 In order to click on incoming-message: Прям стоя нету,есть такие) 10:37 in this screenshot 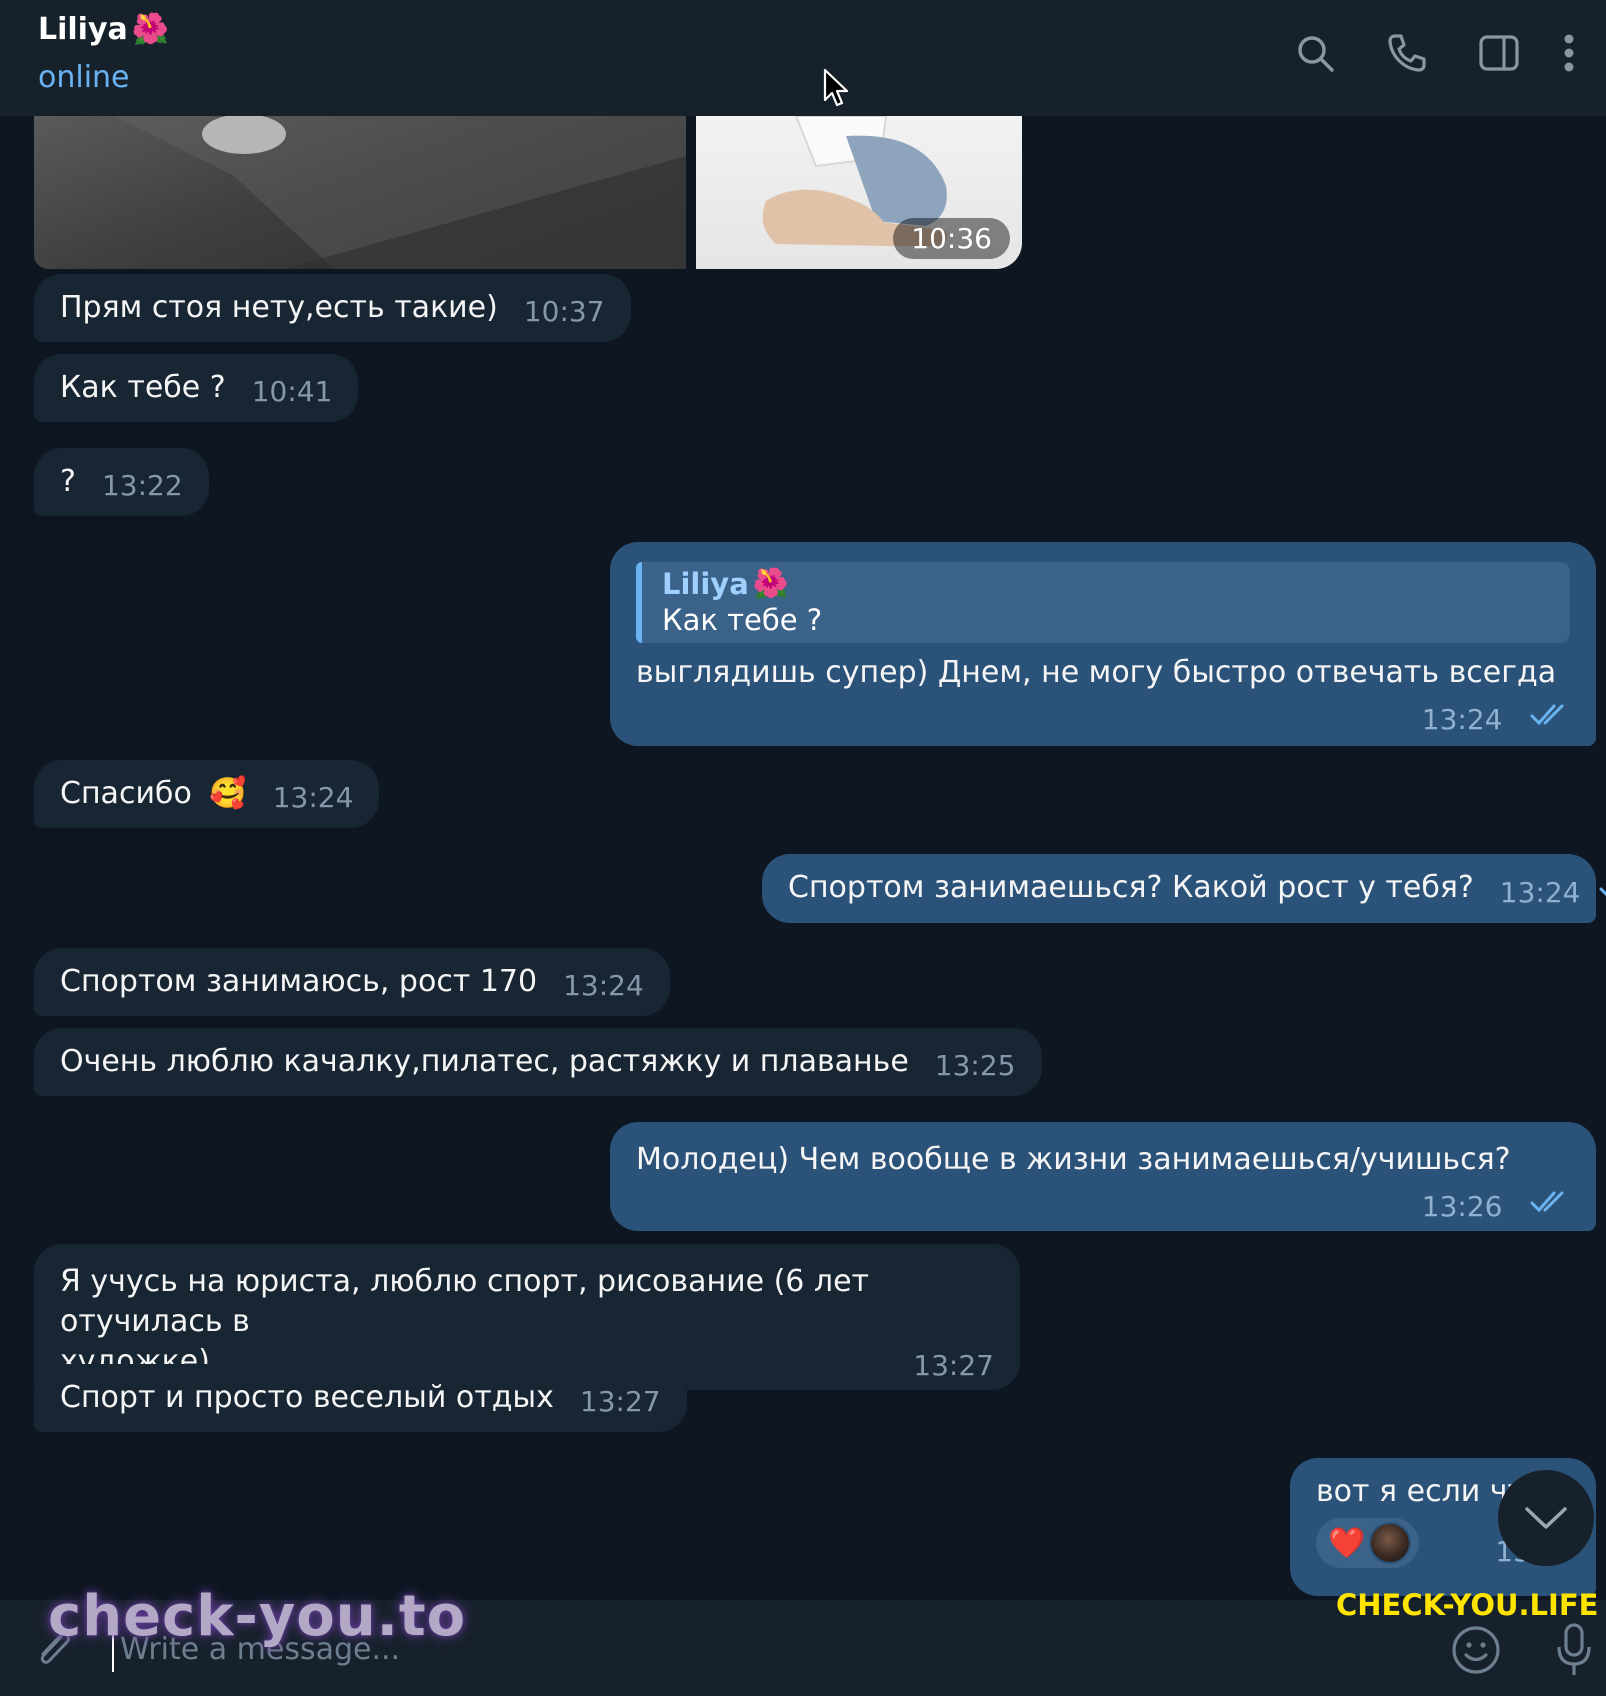, I will do `click(332, 308)`.